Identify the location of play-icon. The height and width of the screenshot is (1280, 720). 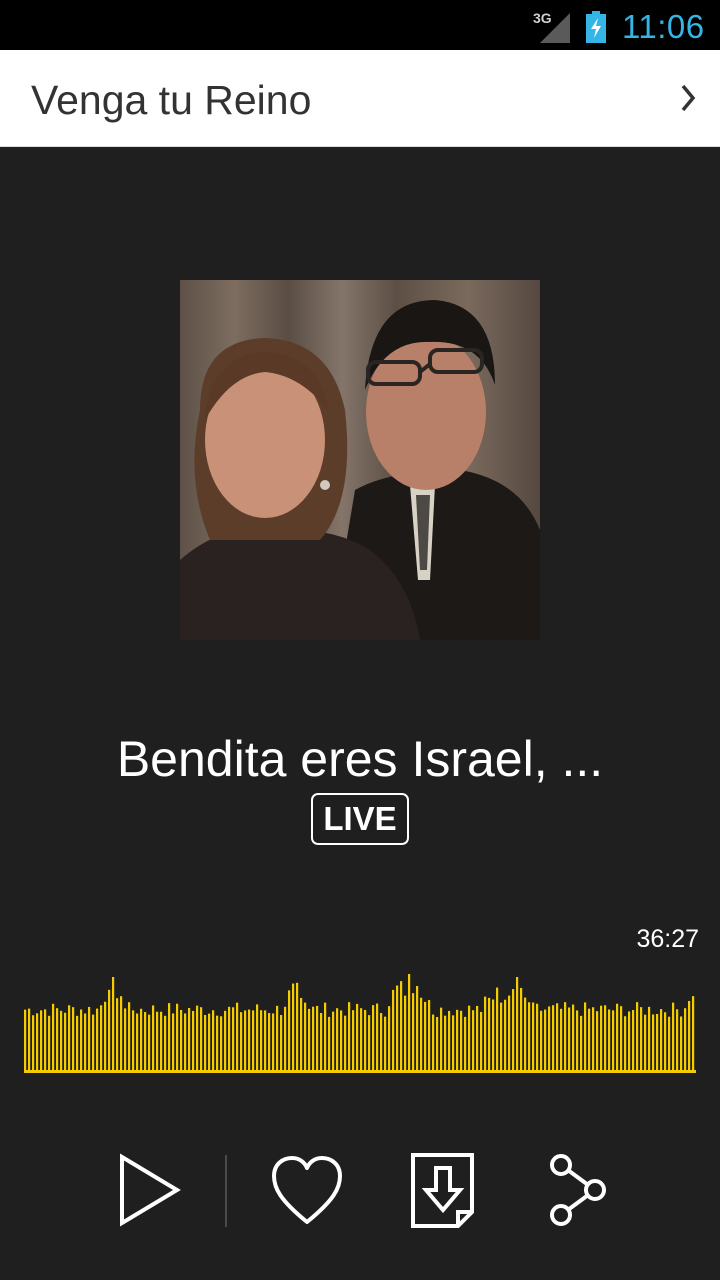
(150, 1190).